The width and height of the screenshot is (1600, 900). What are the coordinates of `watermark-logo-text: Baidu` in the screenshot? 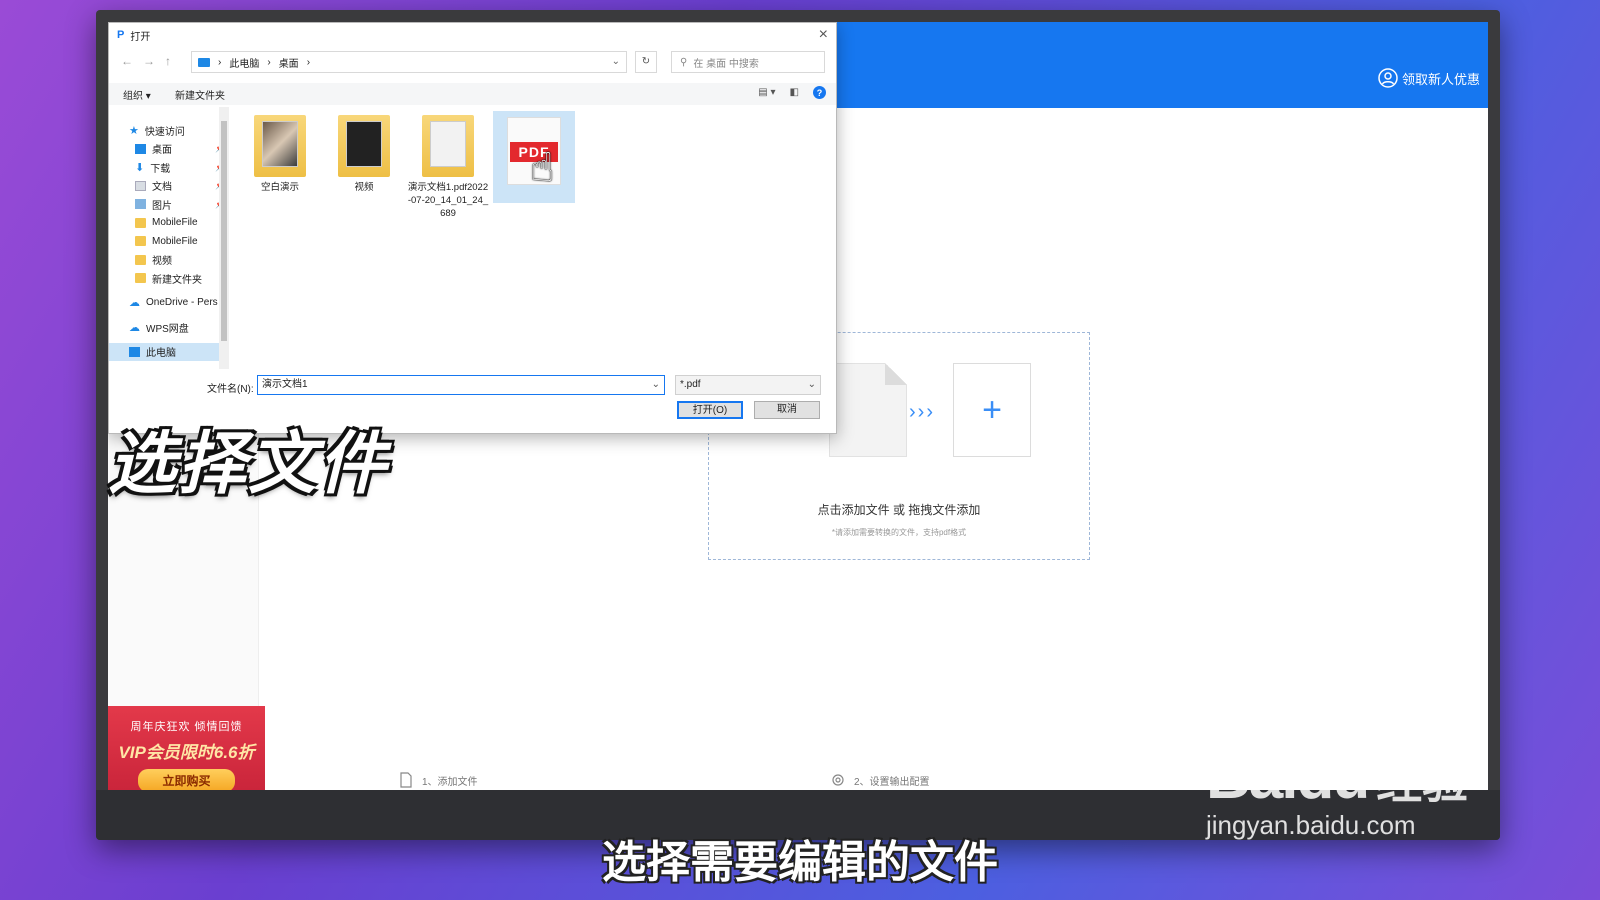 It's located at (1288, 777).